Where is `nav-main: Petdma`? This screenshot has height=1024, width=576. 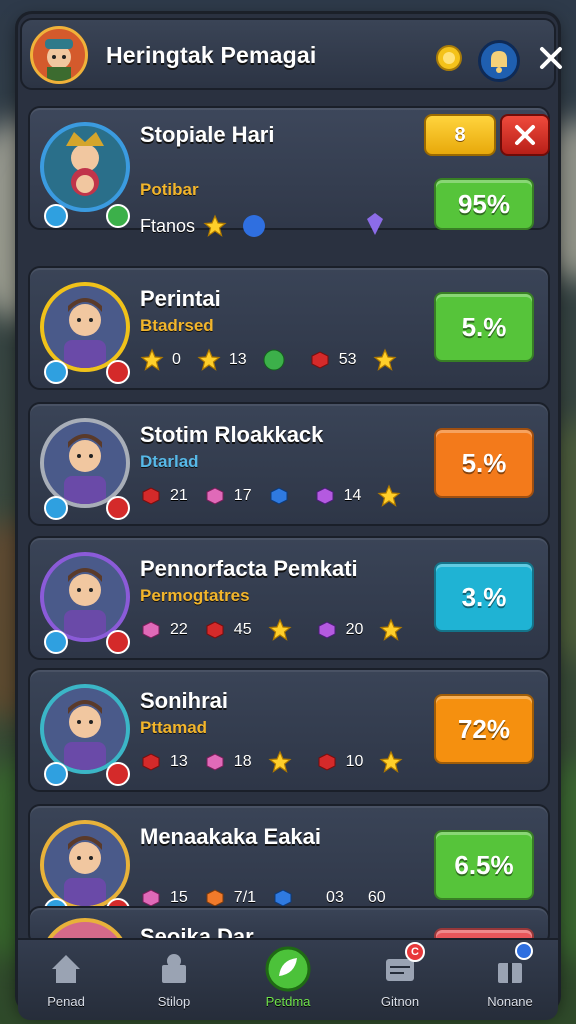
nav-main: Petdma is located at coordinates (288, 982).